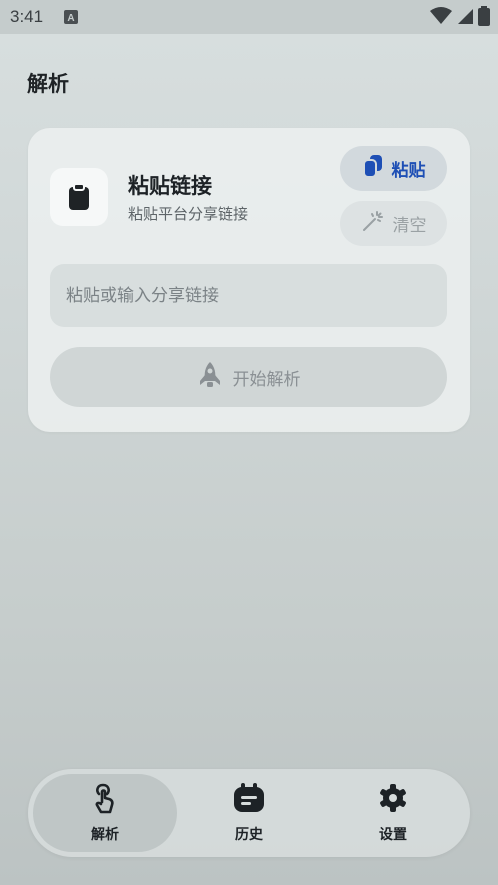 Image resolution: width=498 pixels, height=885 pixels. What do you see at coordinates (27, 16) in the screenshot?
I see `status-time: 3:41` at bounding box center [27, 16].